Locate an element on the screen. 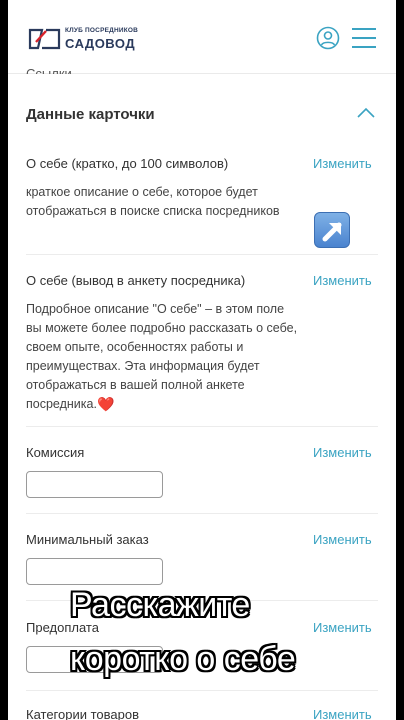  logo: КЛУБ ПОСРЕДНИКОВ САДОВОД is located at coordinates (83, 39).